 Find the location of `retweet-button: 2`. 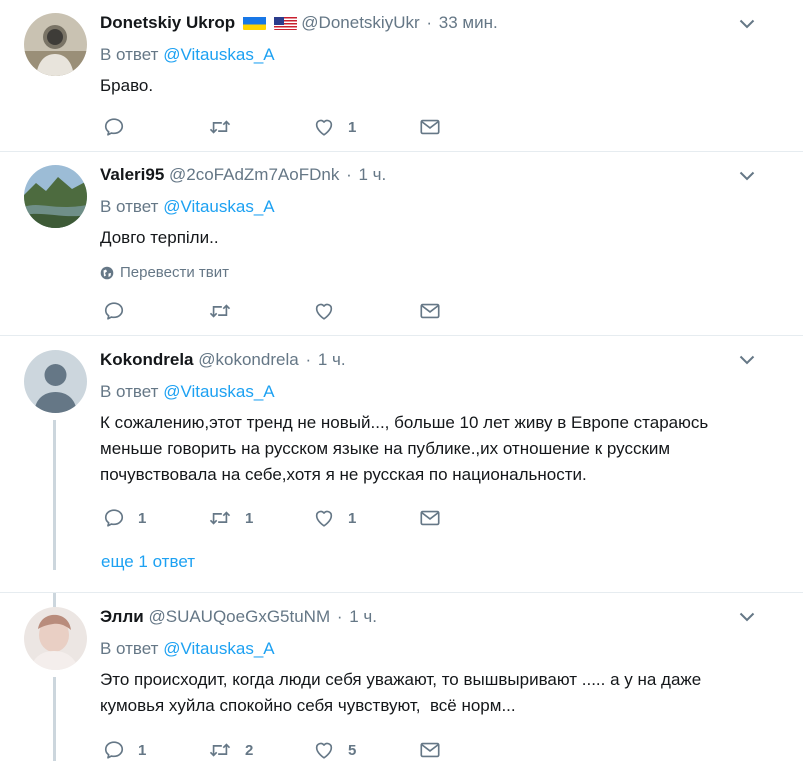

retweet-button: 2 is located at coordinates (260, 750).